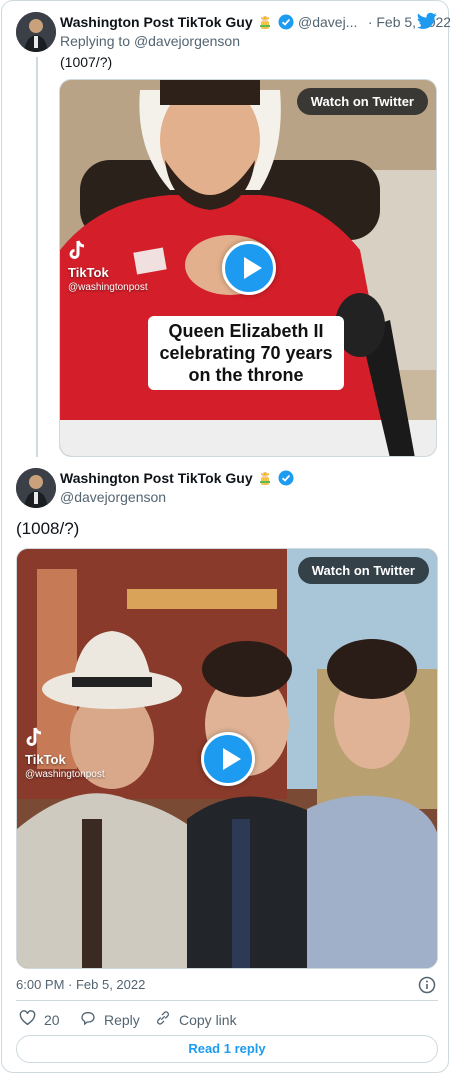 This screenshot has width=450, height=1075. I want to click on copy-link-action: Copy link, so click(196, 1019).